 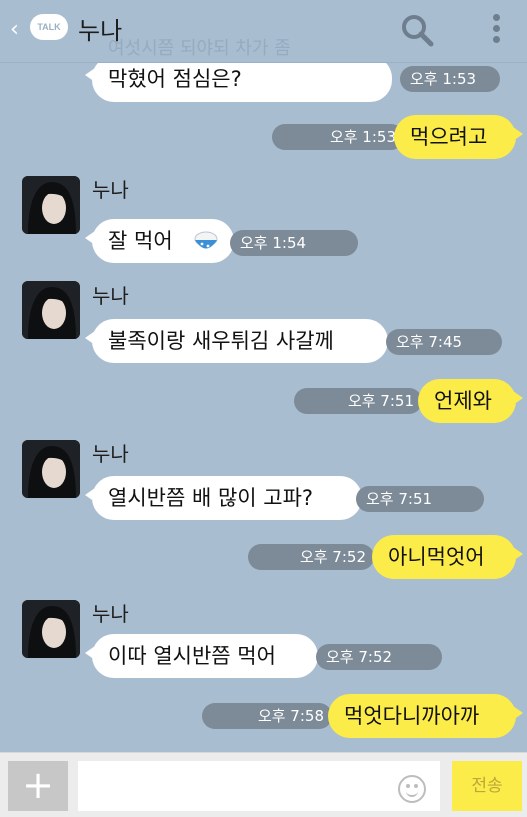 I want to click on message-text: 잘 먹어, so click(x=140, y=241).